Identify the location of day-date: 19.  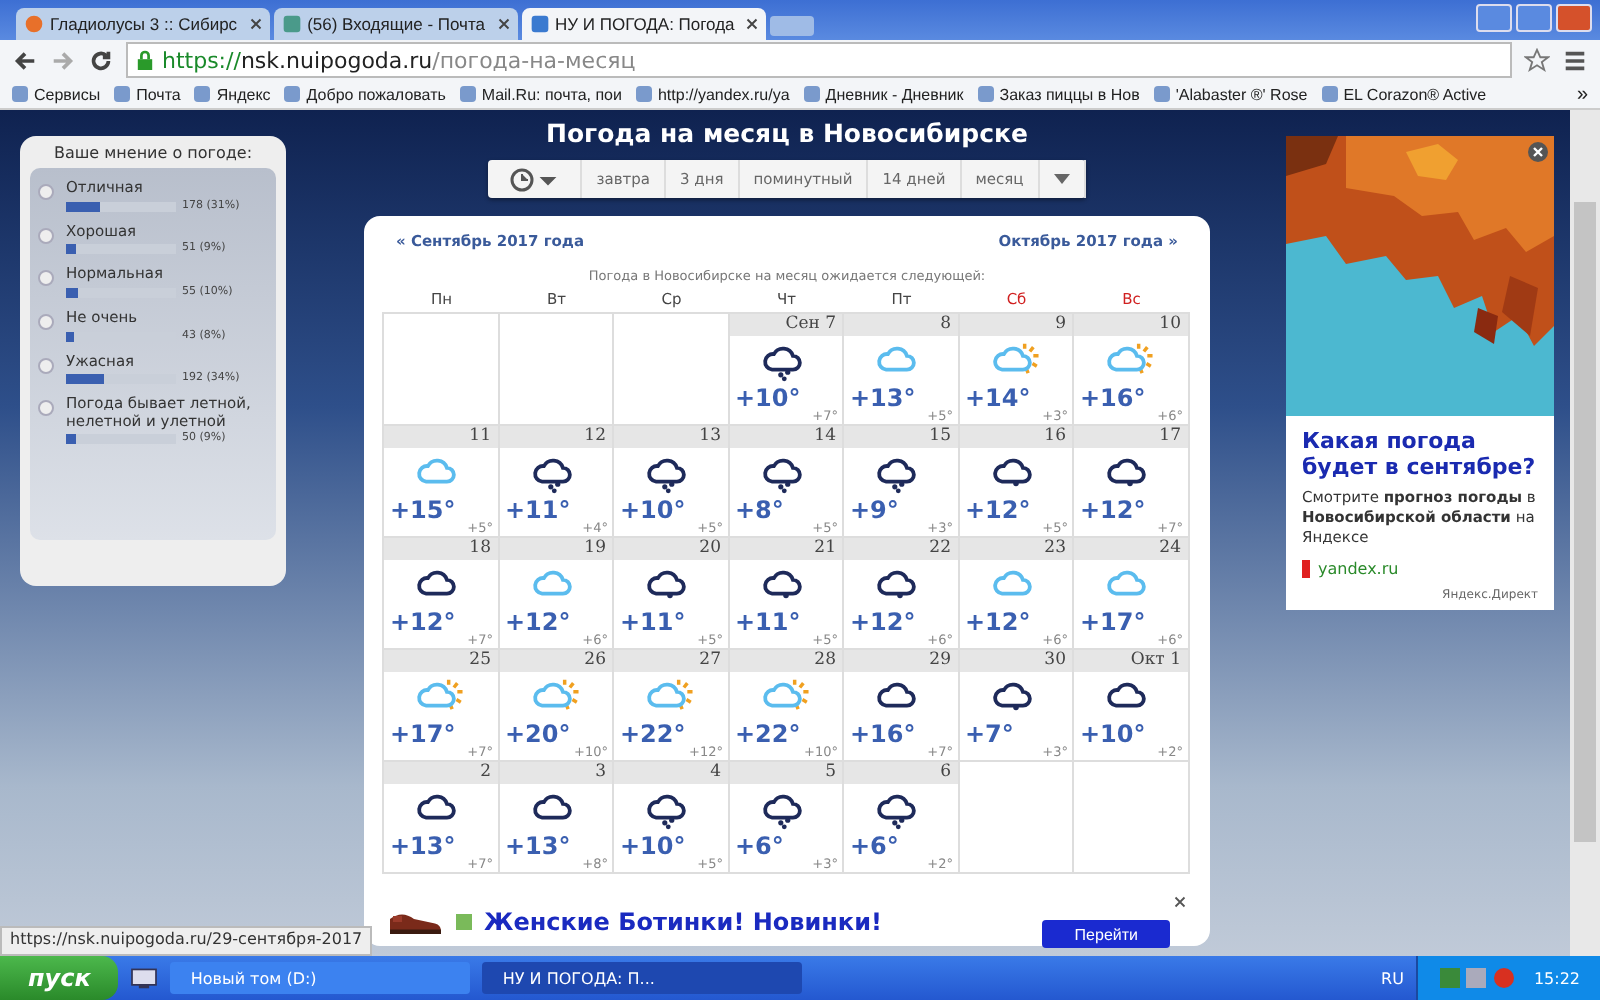
(555, 549).